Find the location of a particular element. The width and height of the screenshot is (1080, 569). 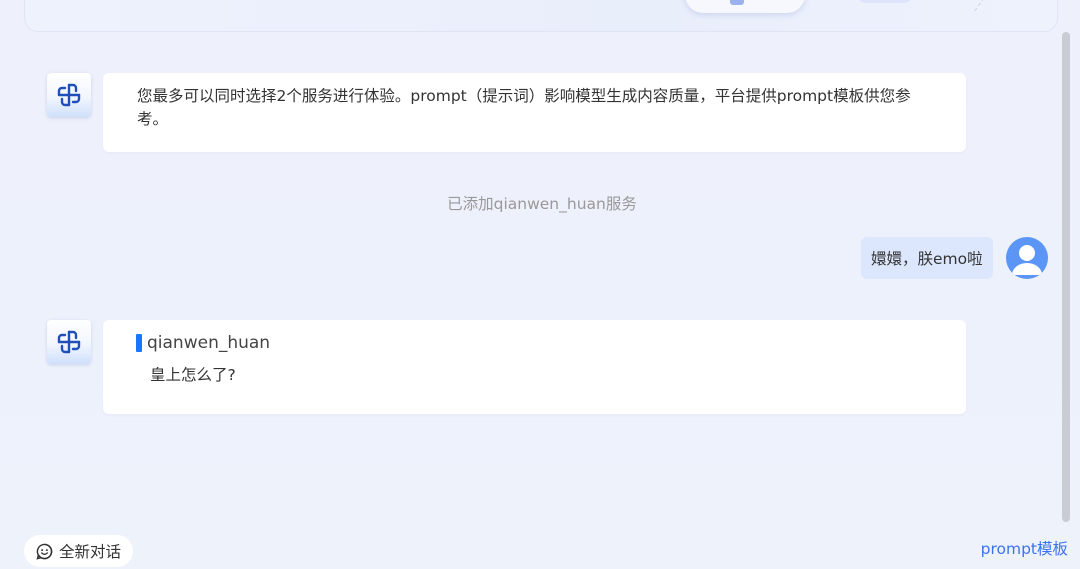

service-name-marker is located at coordinates (139, 343).